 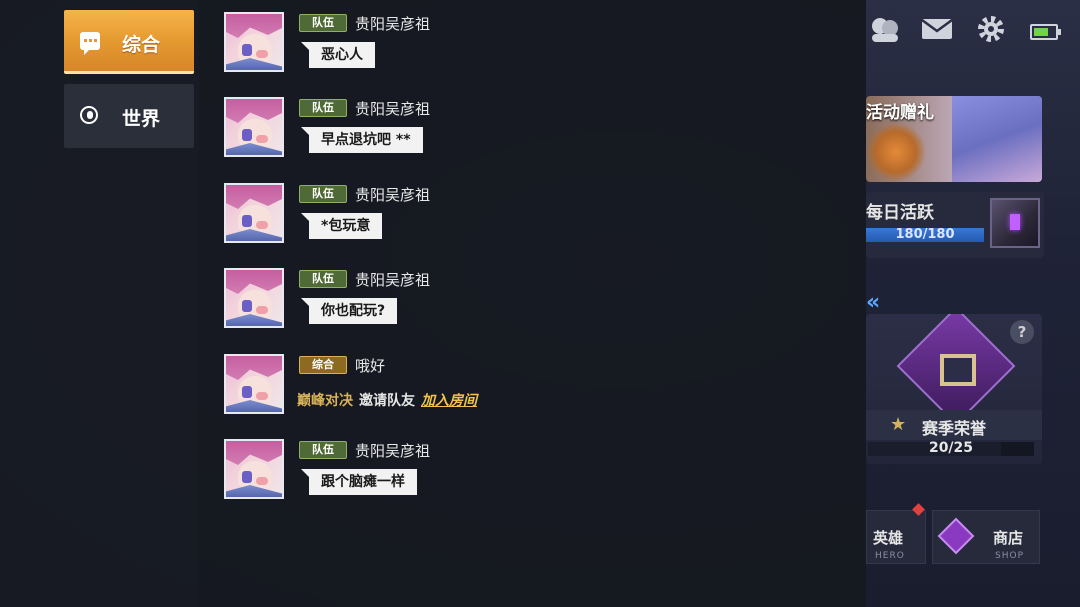 What do you see at coordinates (1022, 332) in the screenshot?
I see `help-icon: ?` at bounding box center [1022, 332].